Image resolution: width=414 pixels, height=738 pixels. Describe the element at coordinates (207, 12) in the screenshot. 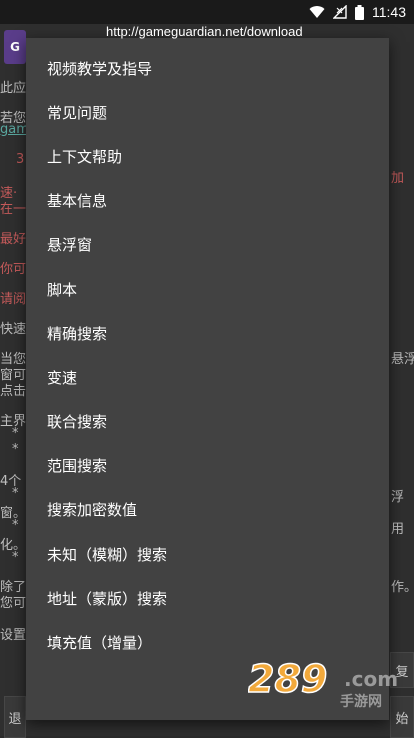

I see `status-bar: 11:43` at that location.